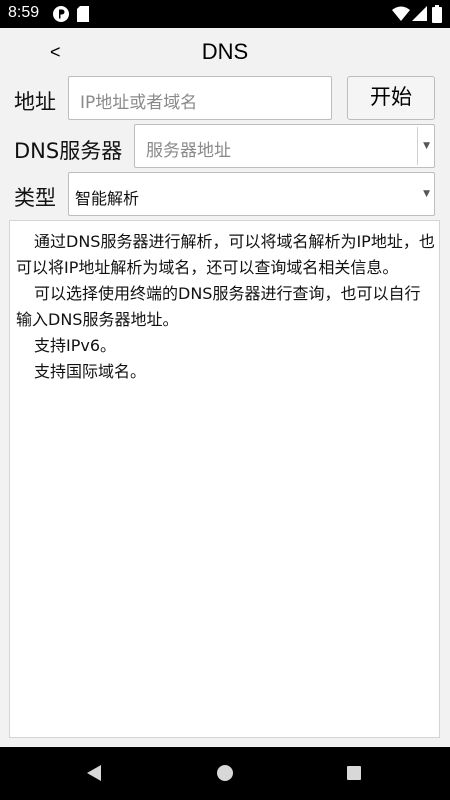  What do you see at coordinates (426, 194) in the screenshot?
I see `chevron-down-icon: ▼` at bounding box center [426, 194].